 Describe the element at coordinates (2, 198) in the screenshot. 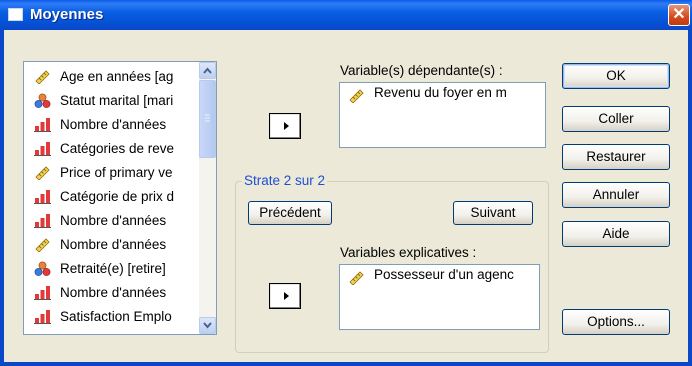

I see `window-frame-left` at that location.